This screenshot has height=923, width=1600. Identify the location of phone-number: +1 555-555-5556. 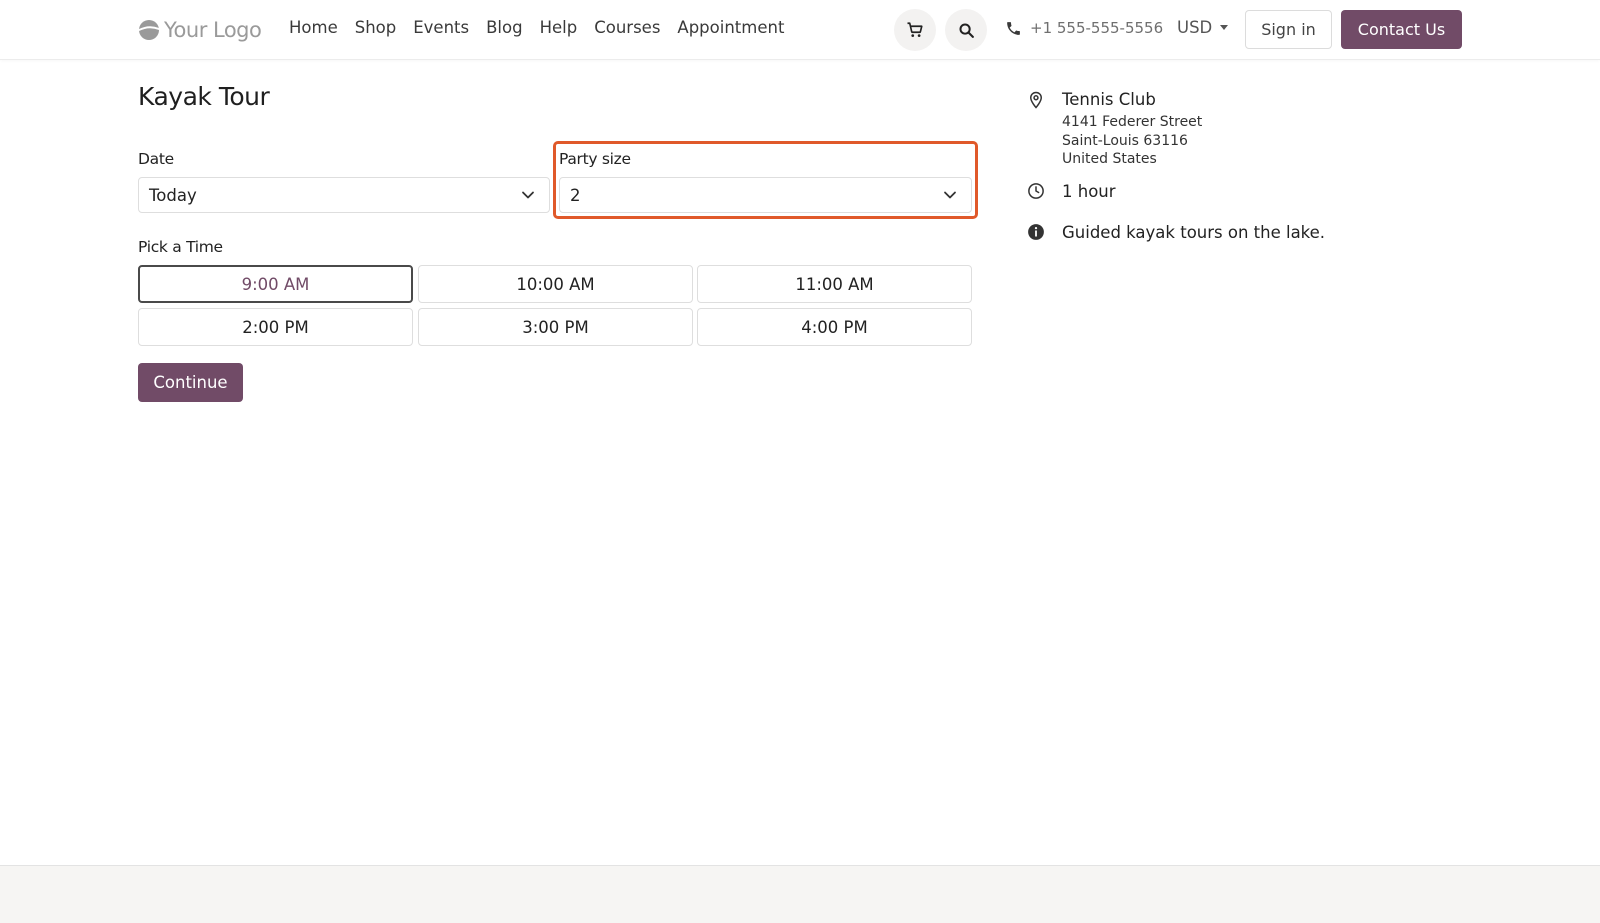
(1097, 28).